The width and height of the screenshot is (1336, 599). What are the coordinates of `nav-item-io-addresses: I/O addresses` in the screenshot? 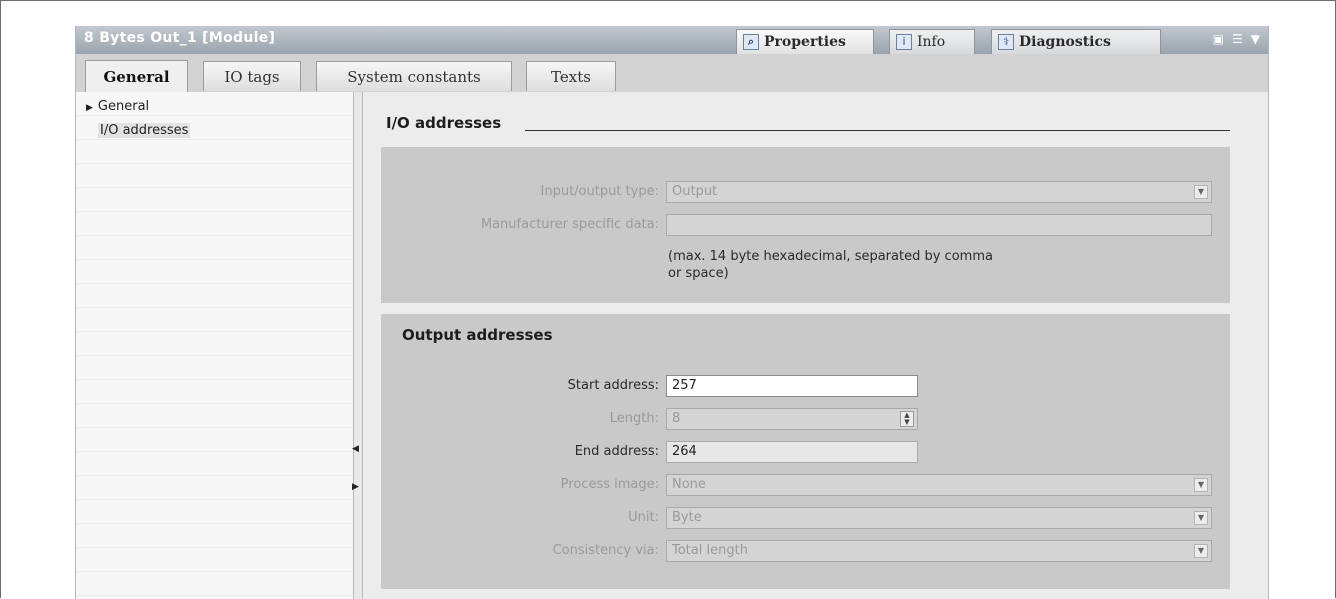 It's located at (144, 130).